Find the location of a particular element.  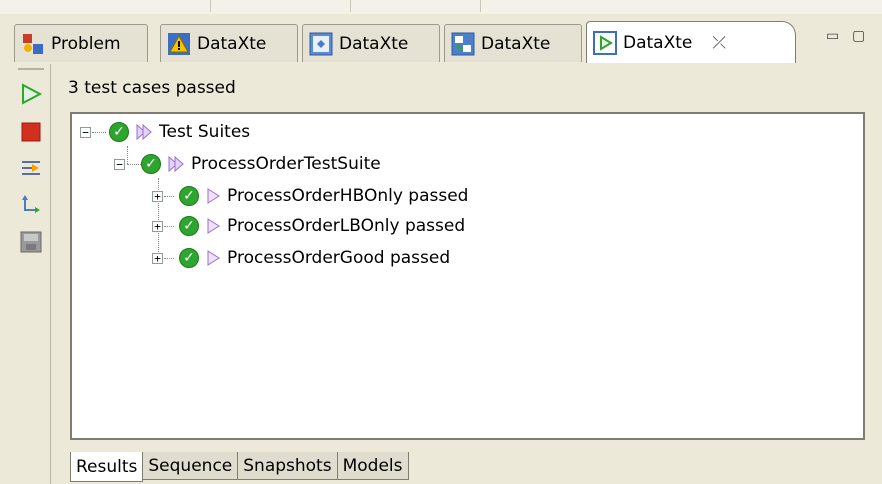

test-view-icon is located at coordinates (321, 44).